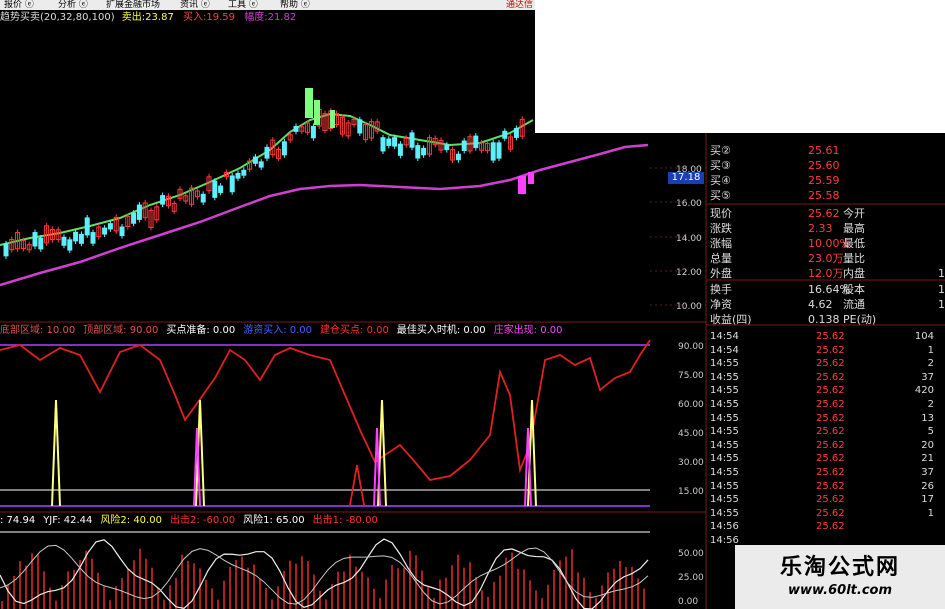  Describe the element at coordinates (826, 228) in the screenshot. I see `stat-row-change: 涨跌 2.33 最高` at that location.